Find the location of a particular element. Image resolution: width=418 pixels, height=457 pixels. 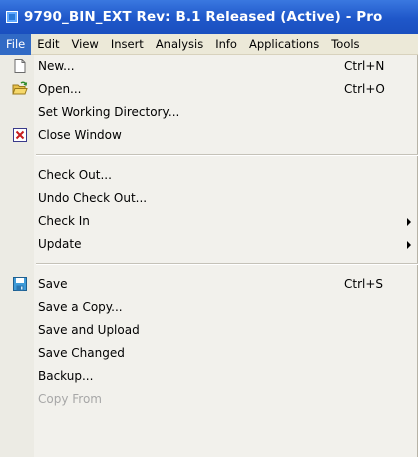

menu-item-label: Save is located at coordinates (53, 284).